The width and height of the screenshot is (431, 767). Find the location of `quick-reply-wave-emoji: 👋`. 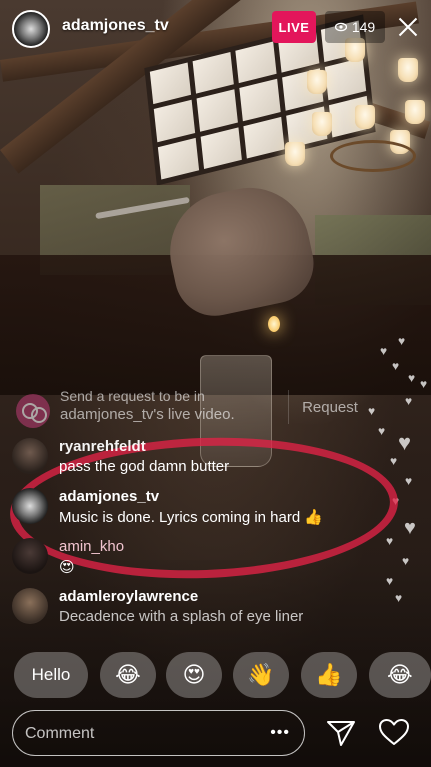

quick-reply-wave-emoji: 👋 is located at coordinates (261, 675).